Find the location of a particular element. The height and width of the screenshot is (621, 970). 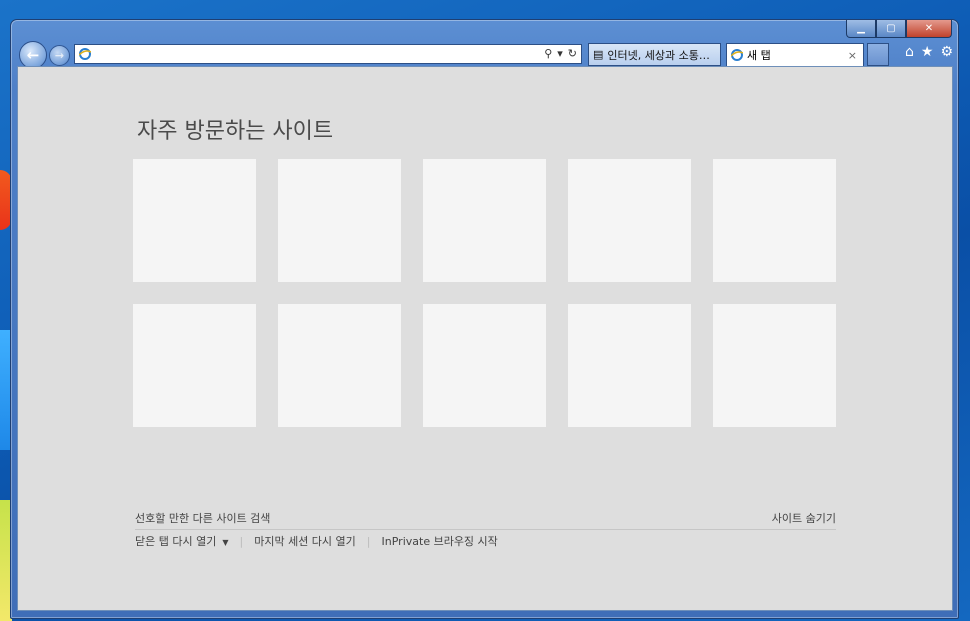

footer-top: 선호할 만한 다른 사이트 검색 사이트 숨기기 is located at coordinates (485, 519).